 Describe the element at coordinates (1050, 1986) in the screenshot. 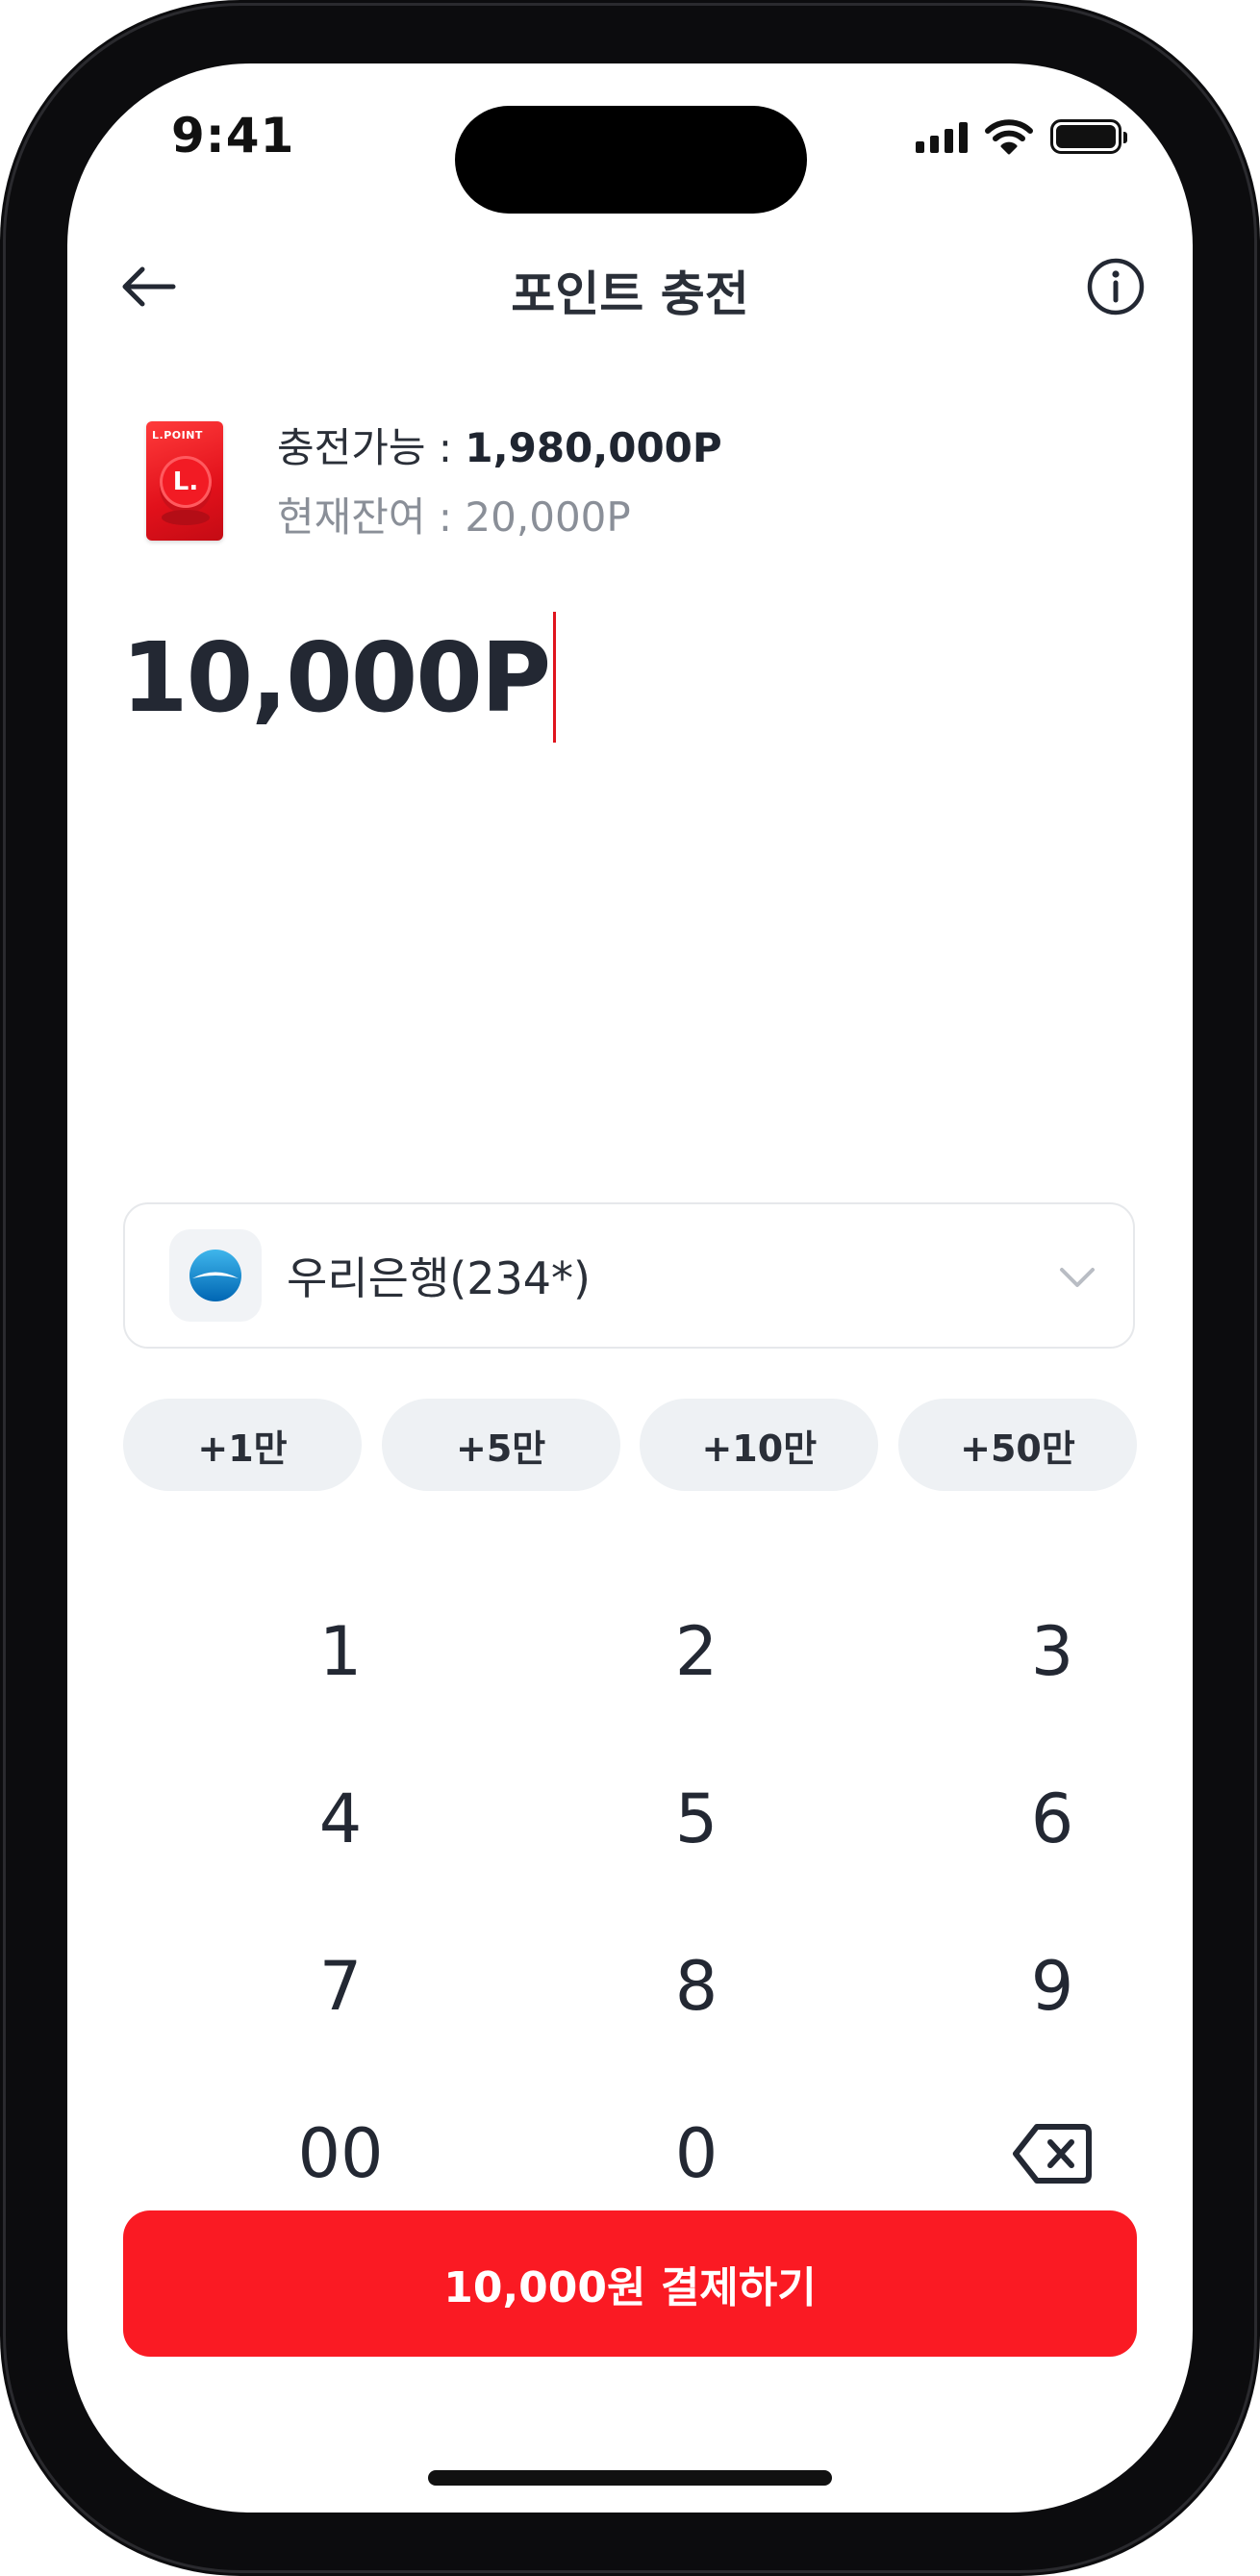

I see `key-9: 9` at that location.